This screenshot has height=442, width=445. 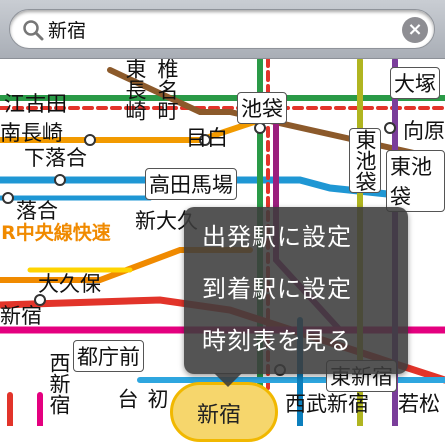 What do you see at coordinates (21, 315) in the screenshot?
I see `station-label-shinjuku-left: 新宿` at bounding box center [21, 315].